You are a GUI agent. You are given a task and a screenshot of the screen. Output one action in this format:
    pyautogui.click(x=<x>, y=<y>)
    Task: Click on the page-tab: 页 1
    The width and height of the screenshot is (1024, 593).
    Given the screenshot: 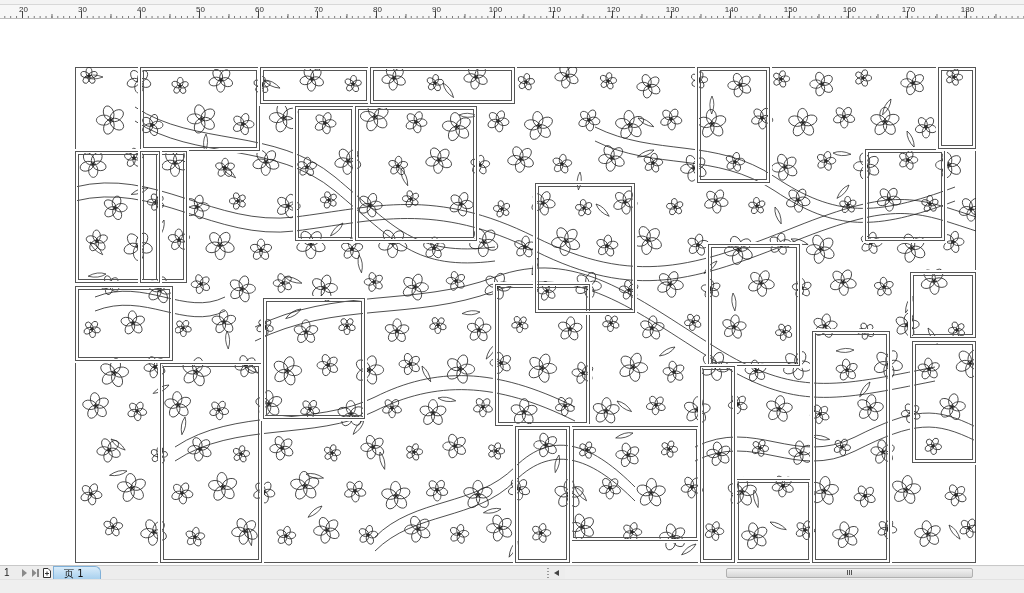 What is the action you would take?
    pyautogui.click(x=77, y=573)
    